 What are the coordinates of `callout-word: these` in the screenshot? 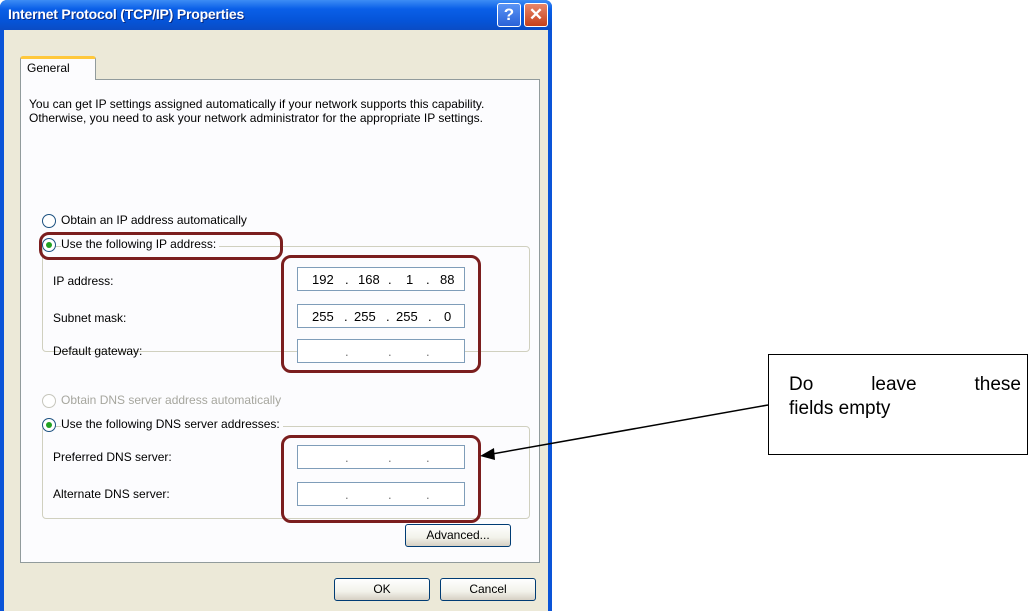 It's located at (997, 384).